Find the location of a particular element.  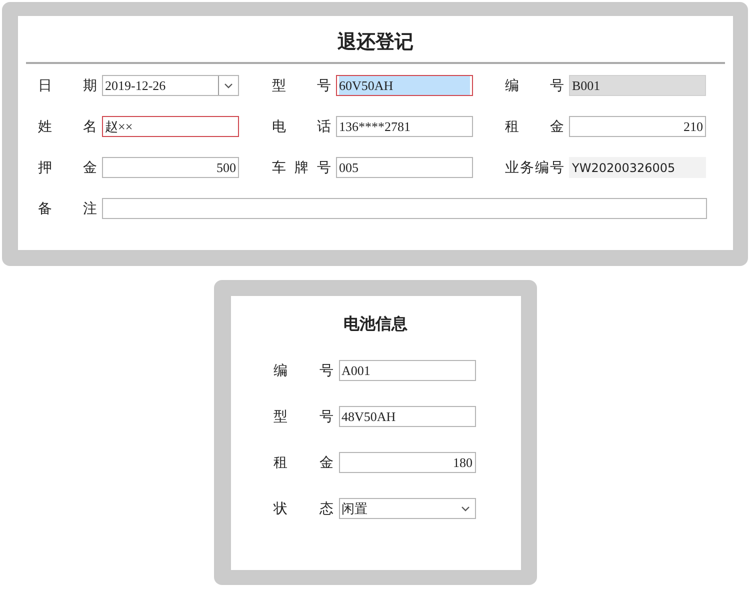

field-label: 备 注 is located at coordinates (67, 209).